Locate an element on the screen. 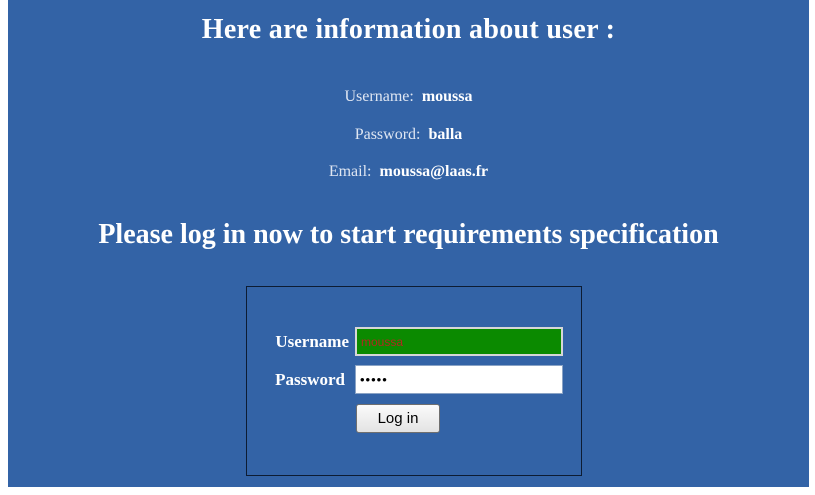 Image resolution: width=815 pixels, height=495 pixels. login-button: Log in is located at coordinates (398, 418).